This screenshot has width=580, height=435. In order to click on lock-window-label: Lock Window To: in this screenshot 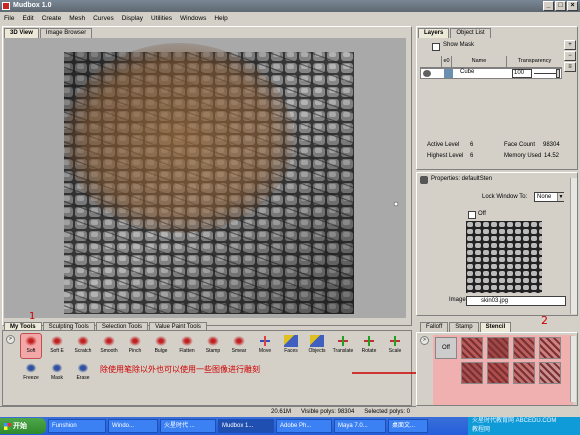, I will do `click(505, 197)`.